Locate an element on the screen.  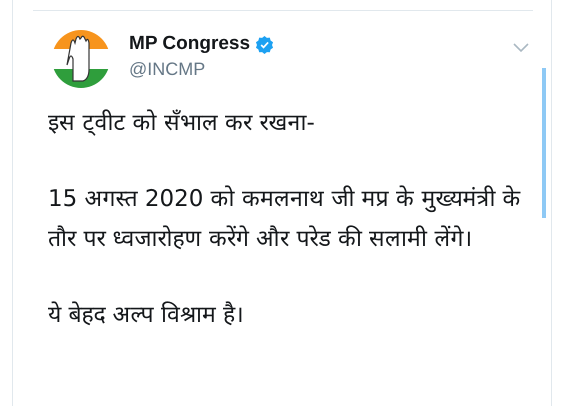
scrollbar is located at coordinates (544, 143).